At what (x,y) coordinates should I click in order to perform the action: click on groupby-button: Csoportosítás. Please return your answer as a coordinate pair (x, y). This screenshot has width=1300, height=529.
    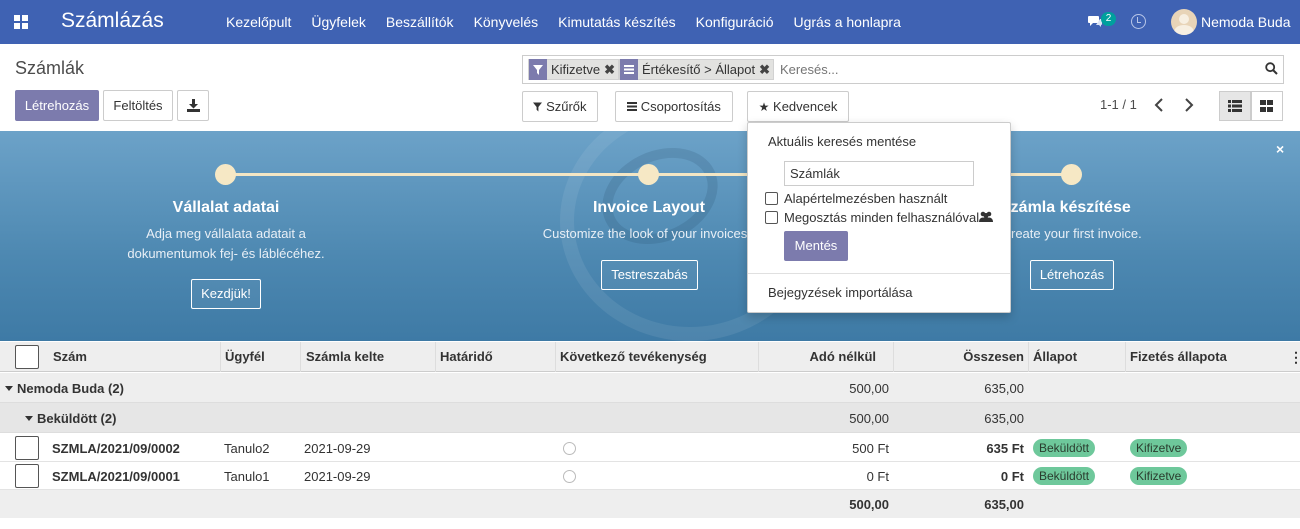
    Looking at the image, I should click on (674, 106).